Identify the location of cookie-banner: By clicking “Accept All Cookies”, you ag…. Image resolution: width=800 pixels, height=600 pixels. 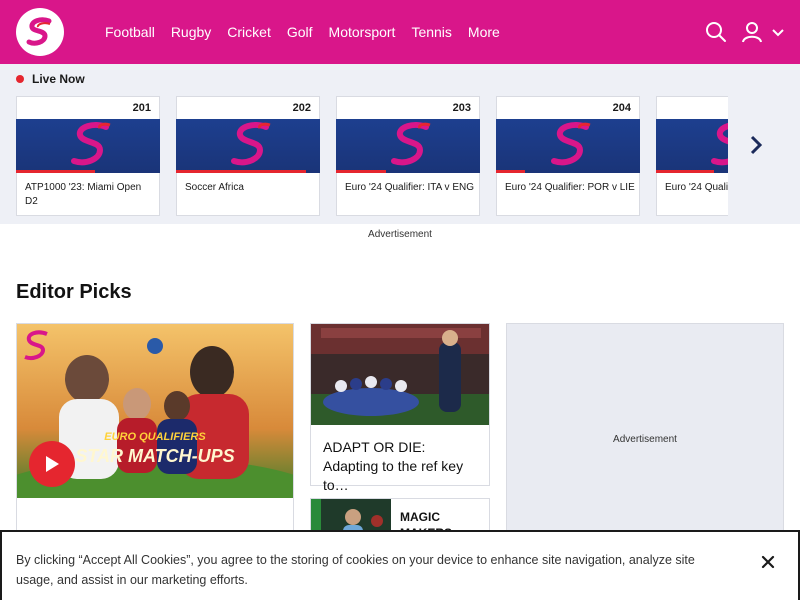
(400, 565).